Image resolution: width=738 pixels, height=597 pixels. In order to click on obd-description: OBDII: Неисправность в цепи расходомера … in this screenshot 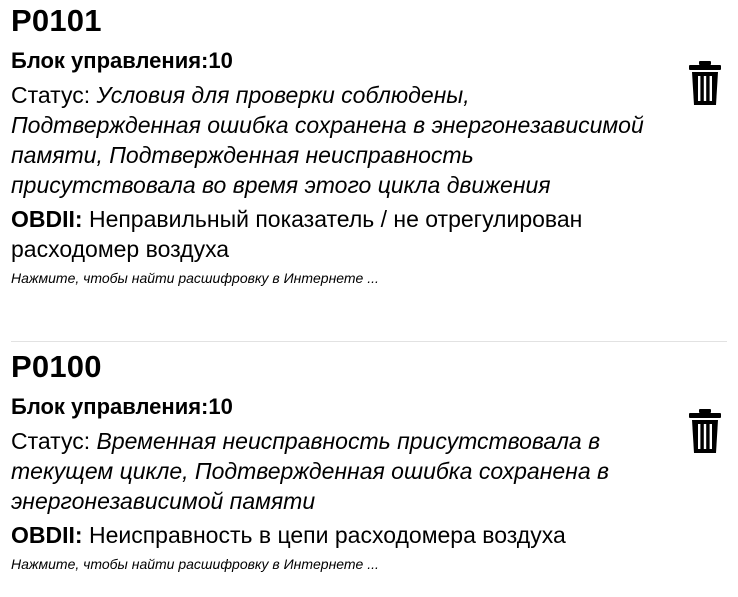, I will do `click(334, 535)`.